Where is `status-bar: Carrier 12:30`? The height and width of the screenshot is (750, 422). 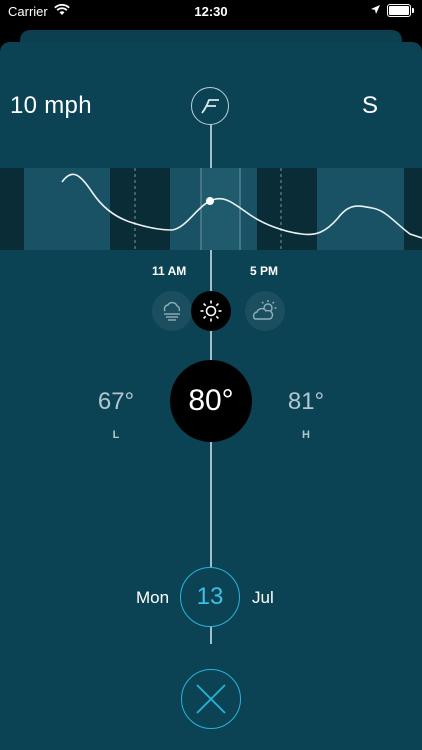
status-bar: Carrier 12:30 is located at coordinates (211, 12).